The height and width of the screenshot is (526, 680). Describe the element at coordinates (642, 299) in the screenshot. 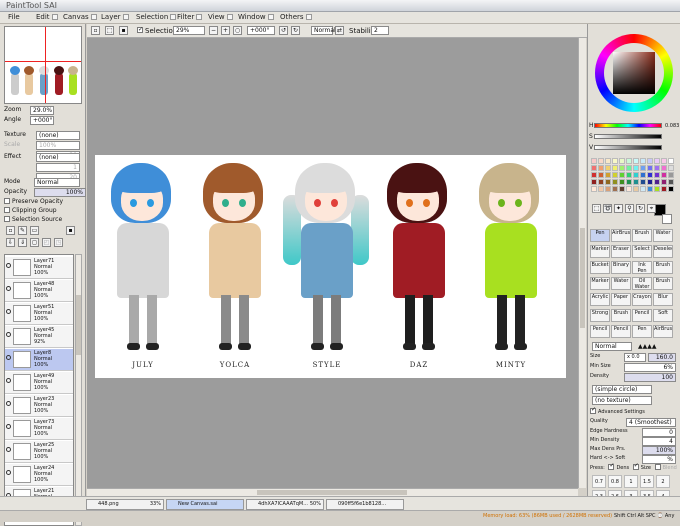

I see `brush-tool-button: Crayon` at that location.